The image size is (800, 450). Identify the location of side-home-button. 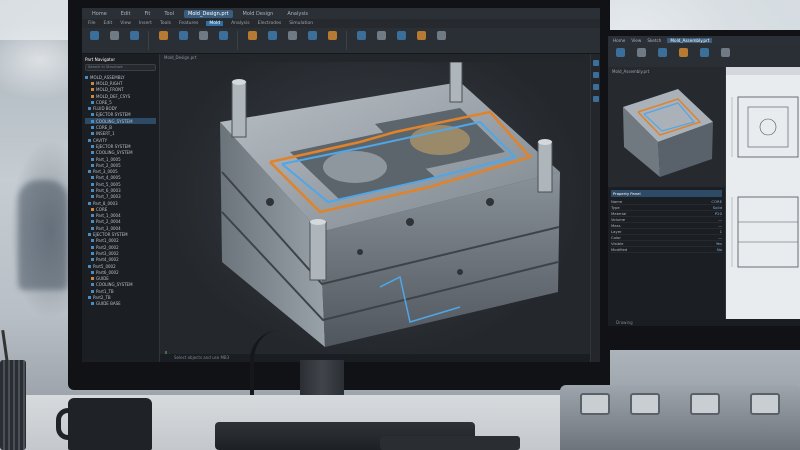
(620, 57).